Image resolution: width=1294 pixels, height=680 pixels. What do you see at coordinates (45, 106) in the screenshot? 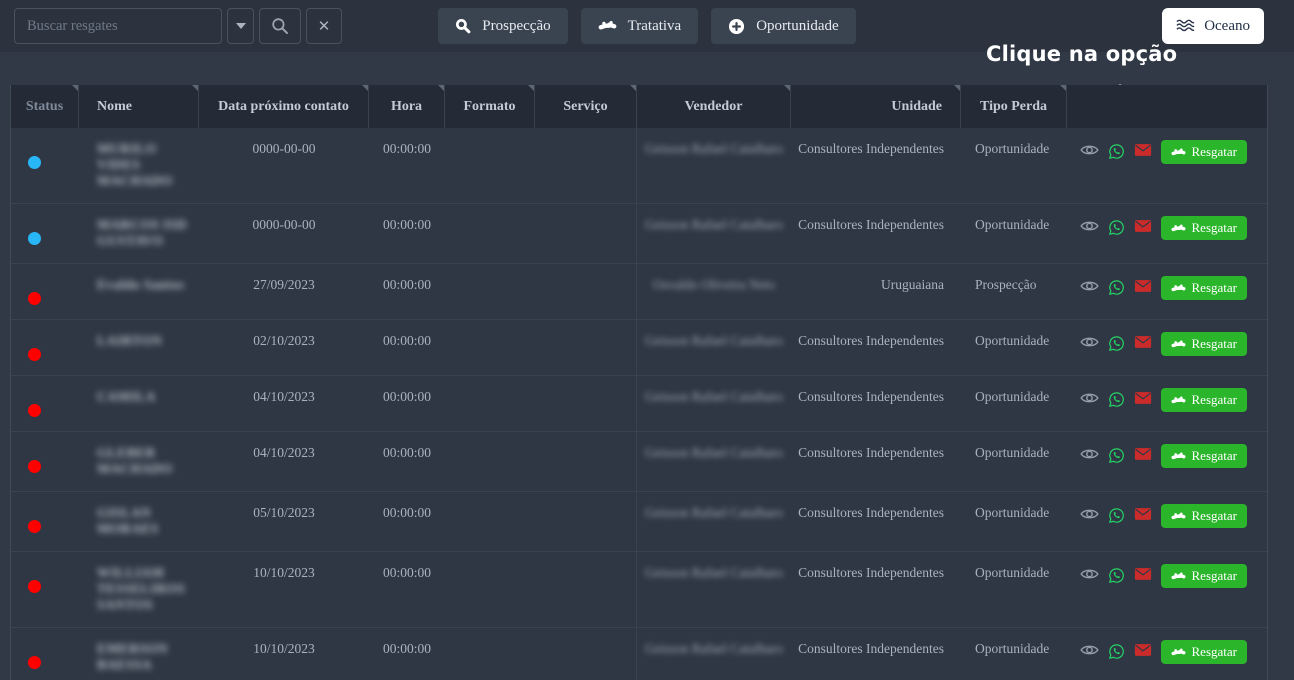
I see `column-header-status: Status` at bounding box center [45, 106].